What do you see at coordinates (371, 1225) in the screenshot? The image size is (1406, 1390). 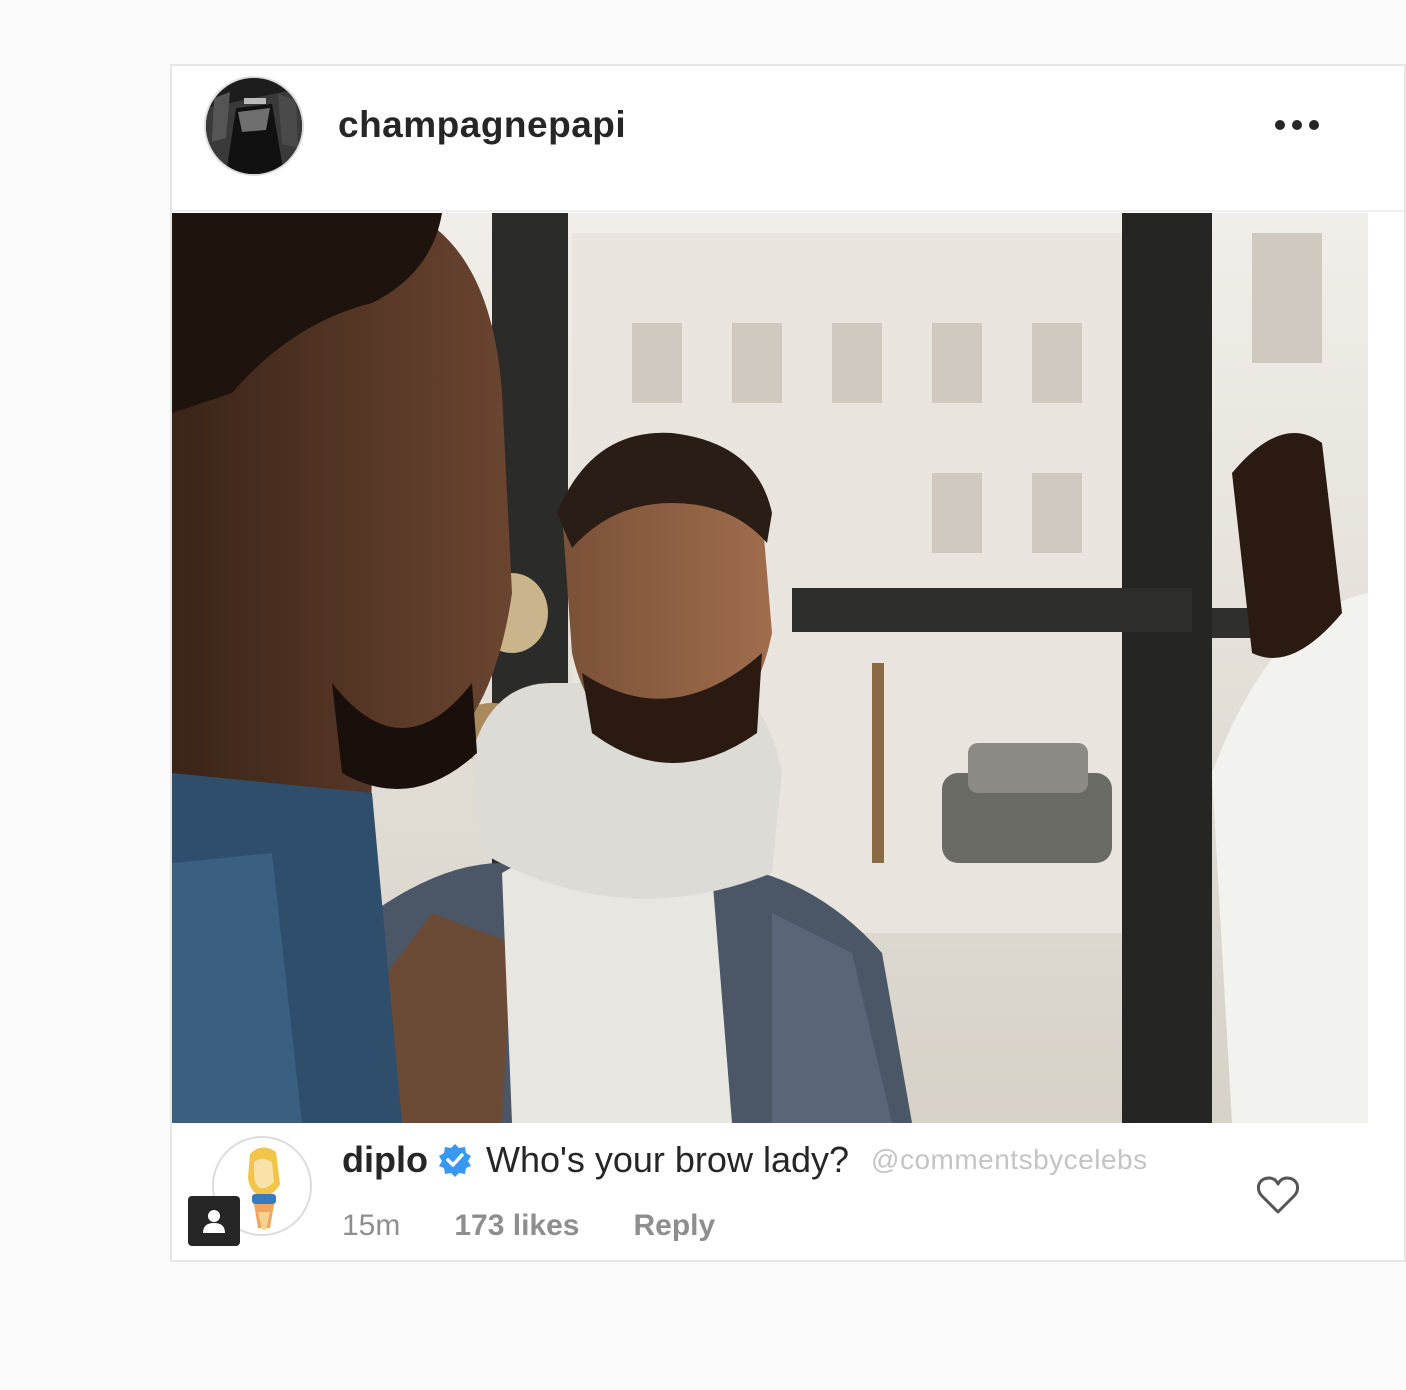 I see `comment-timestamp: 15m` at bounding box center [371, 1225].